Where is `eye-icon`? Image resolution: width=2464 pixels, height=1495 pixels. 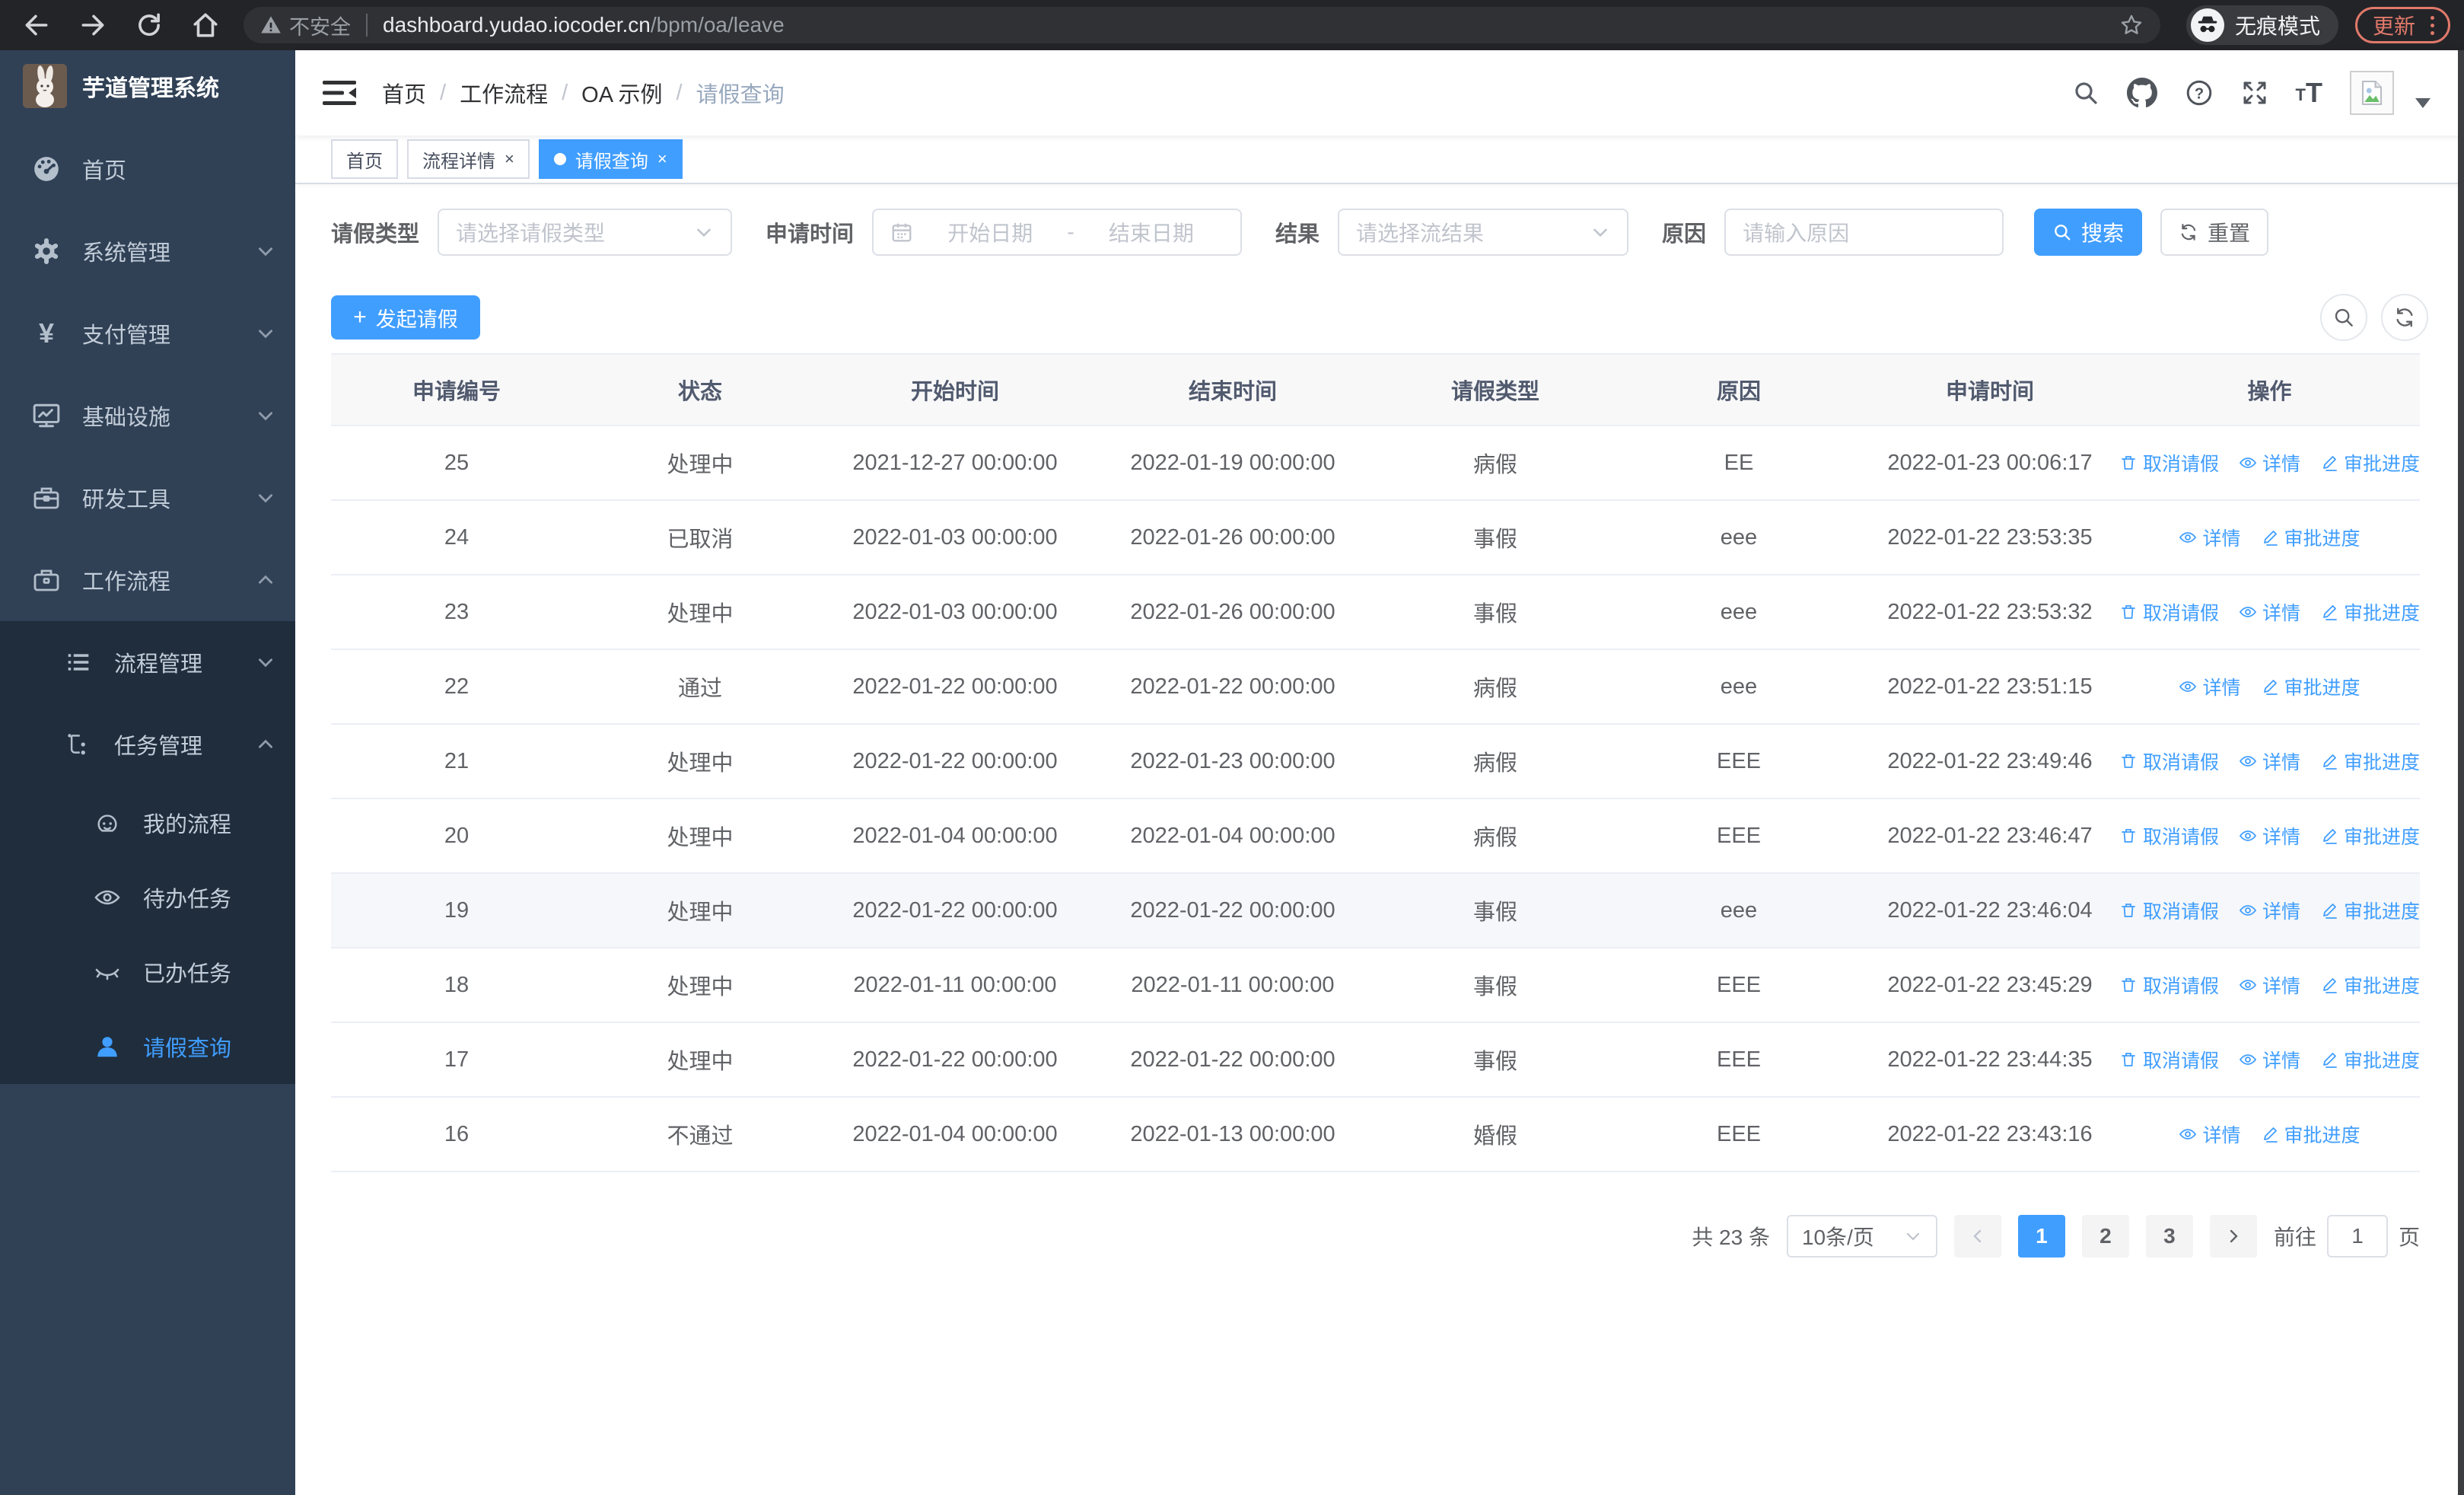
eye-icon is located at coordinates (2188, 687).